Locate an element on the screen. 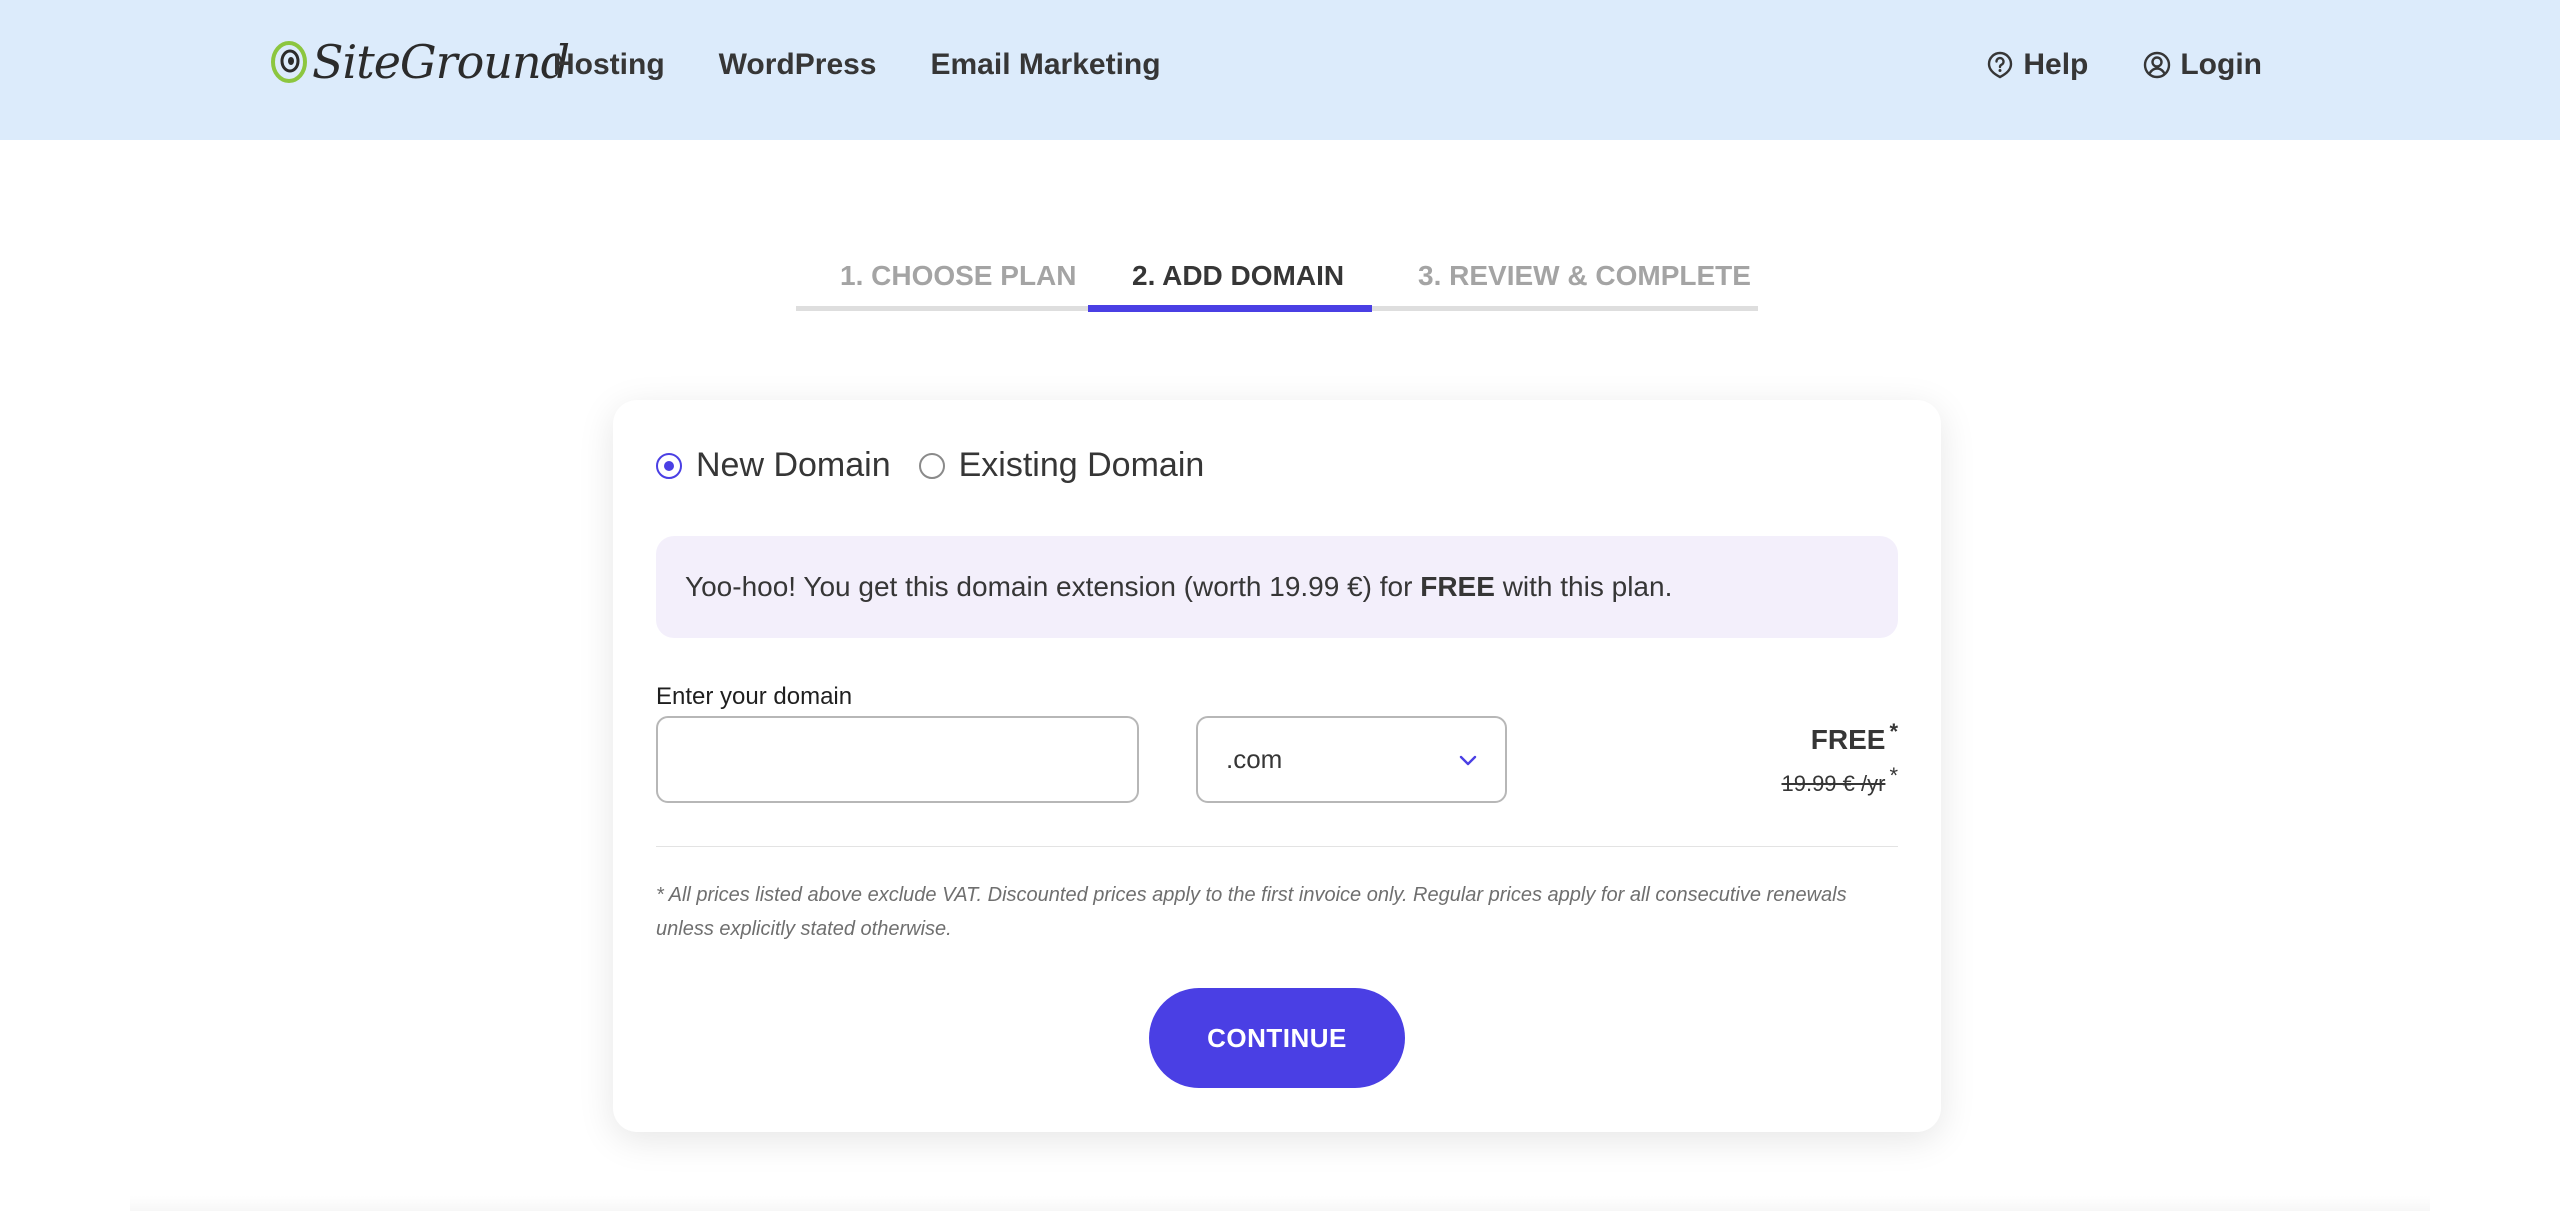 This screenshot has width=2560, height=1211. domain-input is located at coordinates (897, 759).